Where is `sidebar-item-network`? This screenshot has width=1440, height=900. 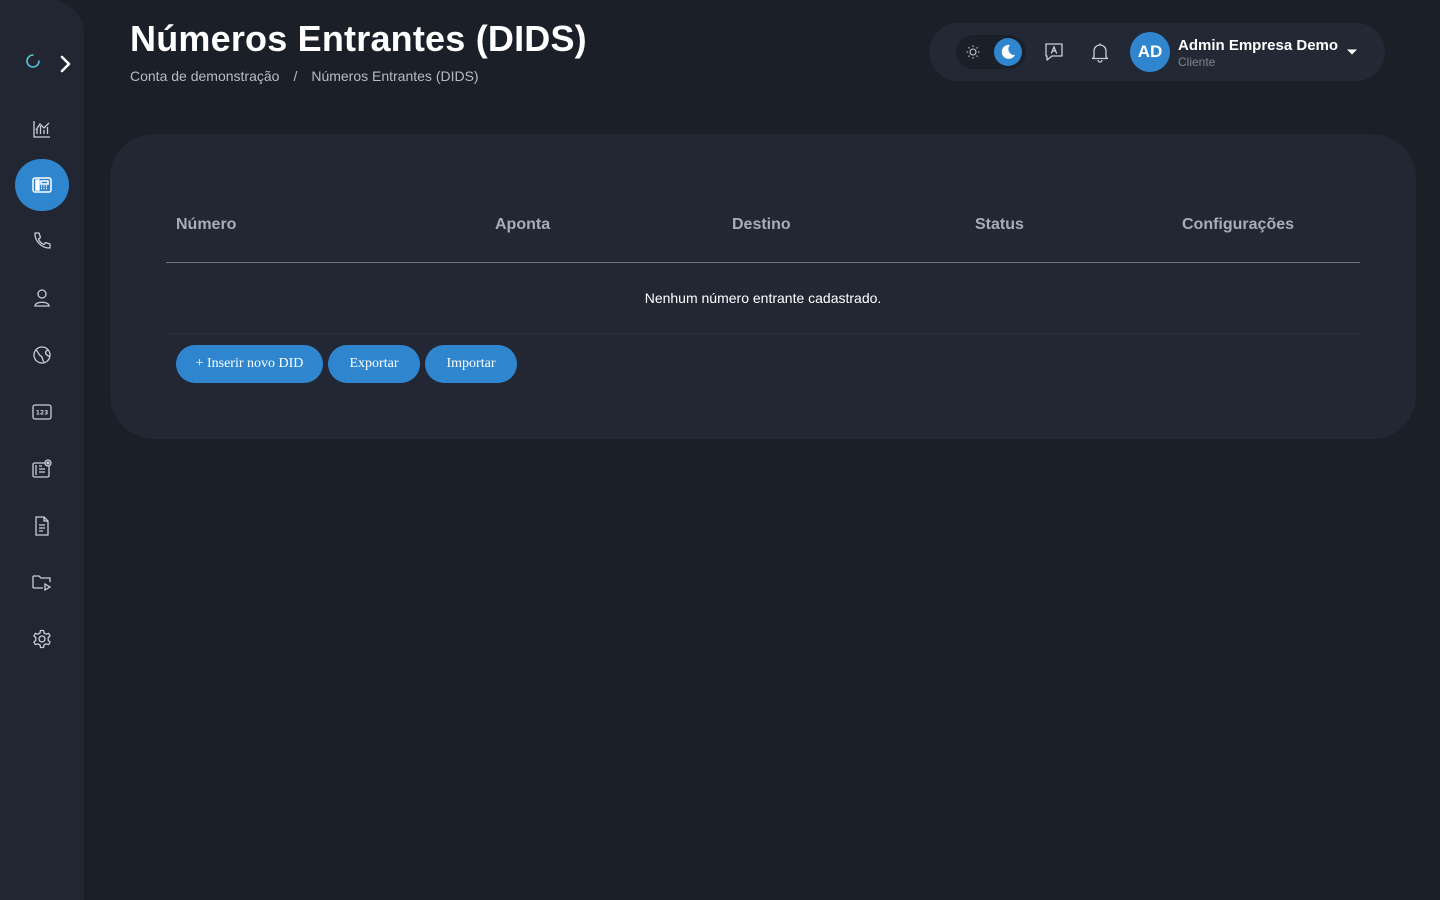 sidebar-item-network is located at coordinates (42, 355).